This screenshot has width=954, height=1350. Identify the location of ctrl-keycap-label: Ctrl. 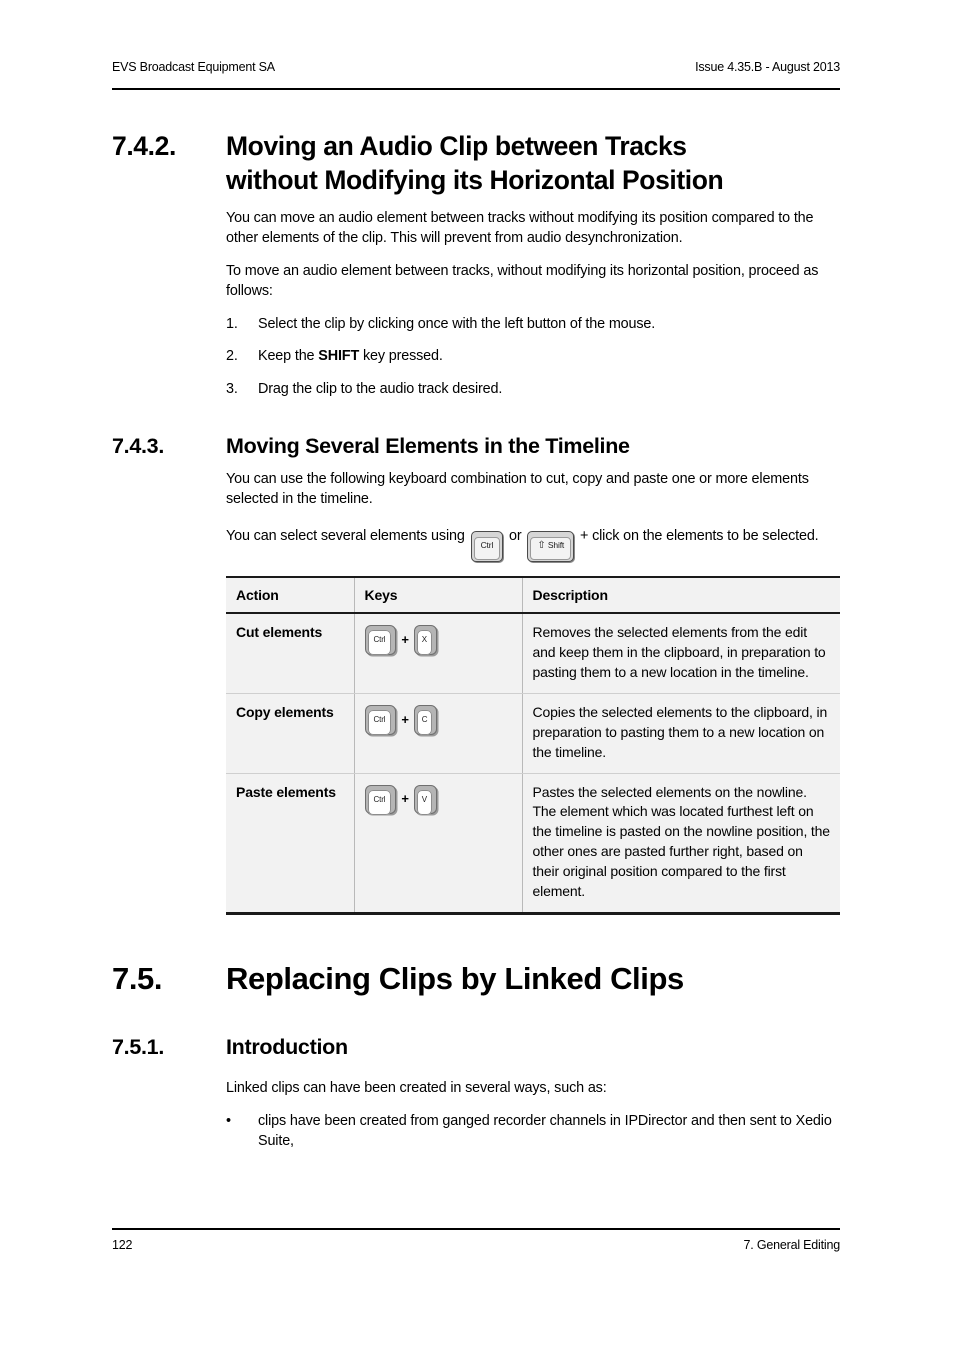
(487, 548).